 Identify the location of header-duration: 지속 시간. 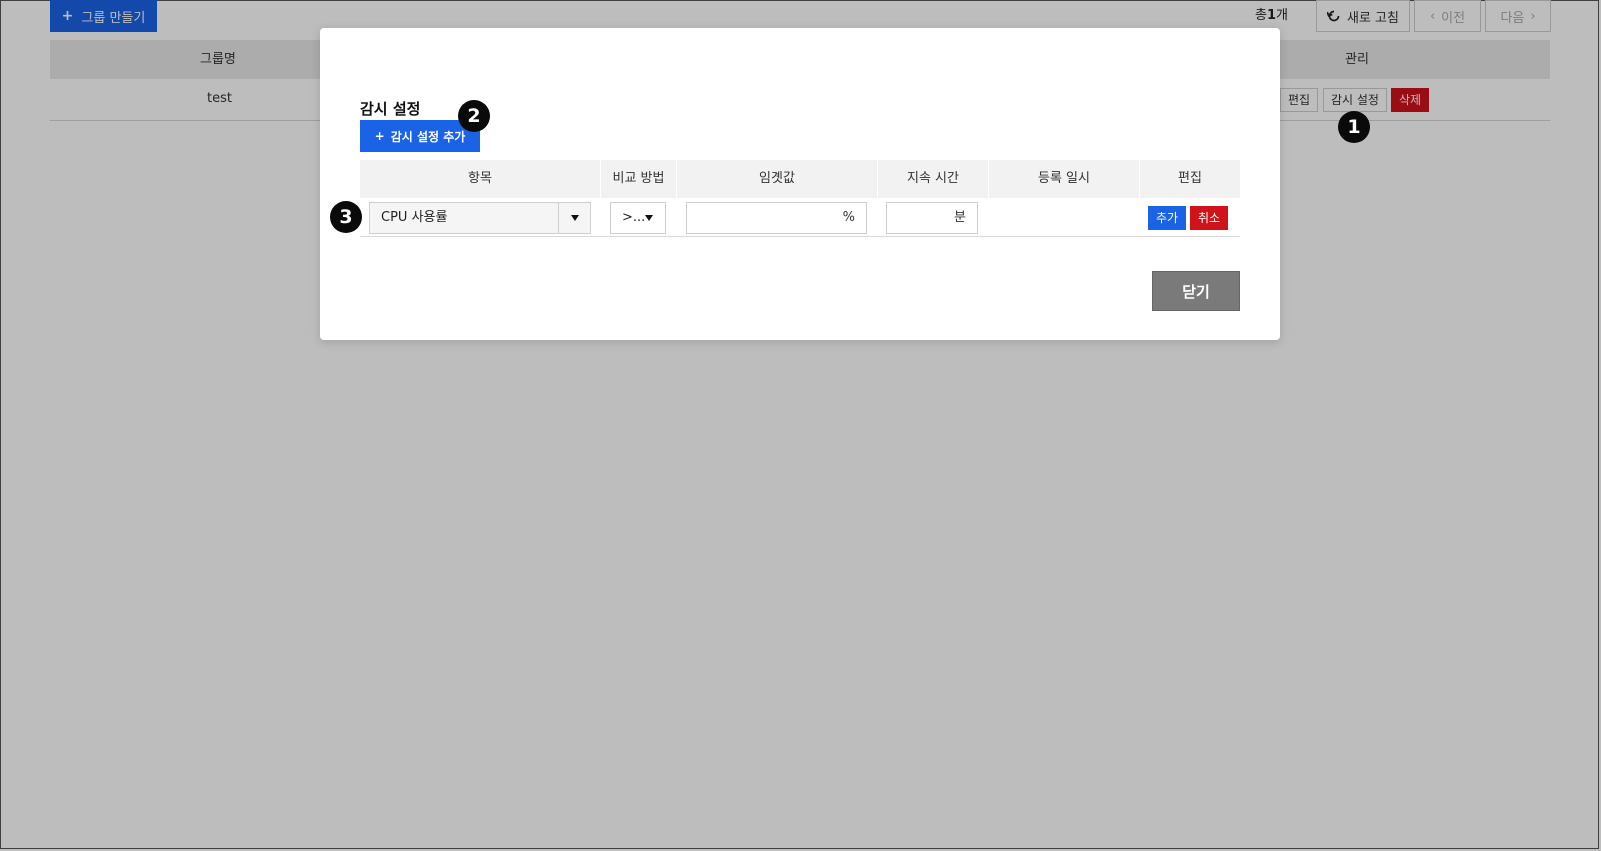
(933, 178).